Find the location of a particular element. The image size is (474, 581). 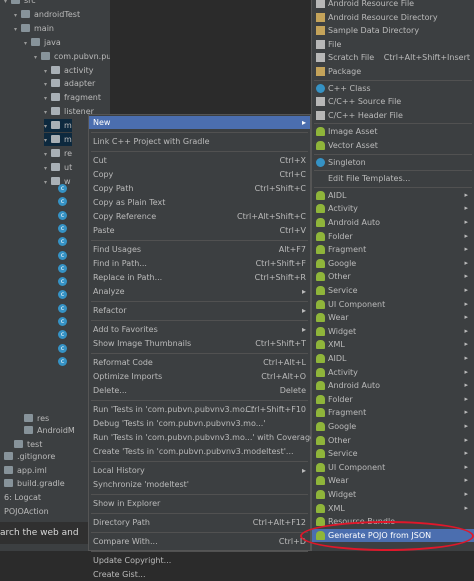

tree-row: ▾ src is located at coordinates (20, 3).